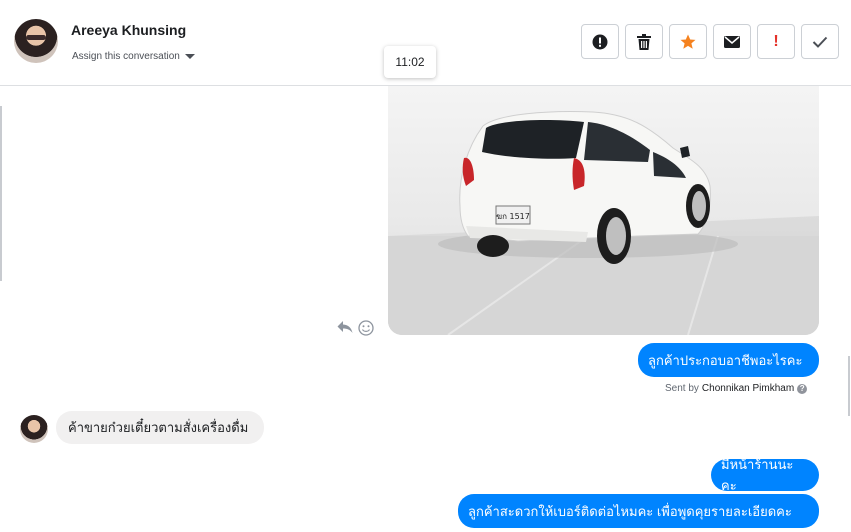 The image size is (851, 532). What do you see at coordinates (128, 30) in the screenshot?
I see `contact-name: Areeya Khunsing` at bounding box center [128, 30].